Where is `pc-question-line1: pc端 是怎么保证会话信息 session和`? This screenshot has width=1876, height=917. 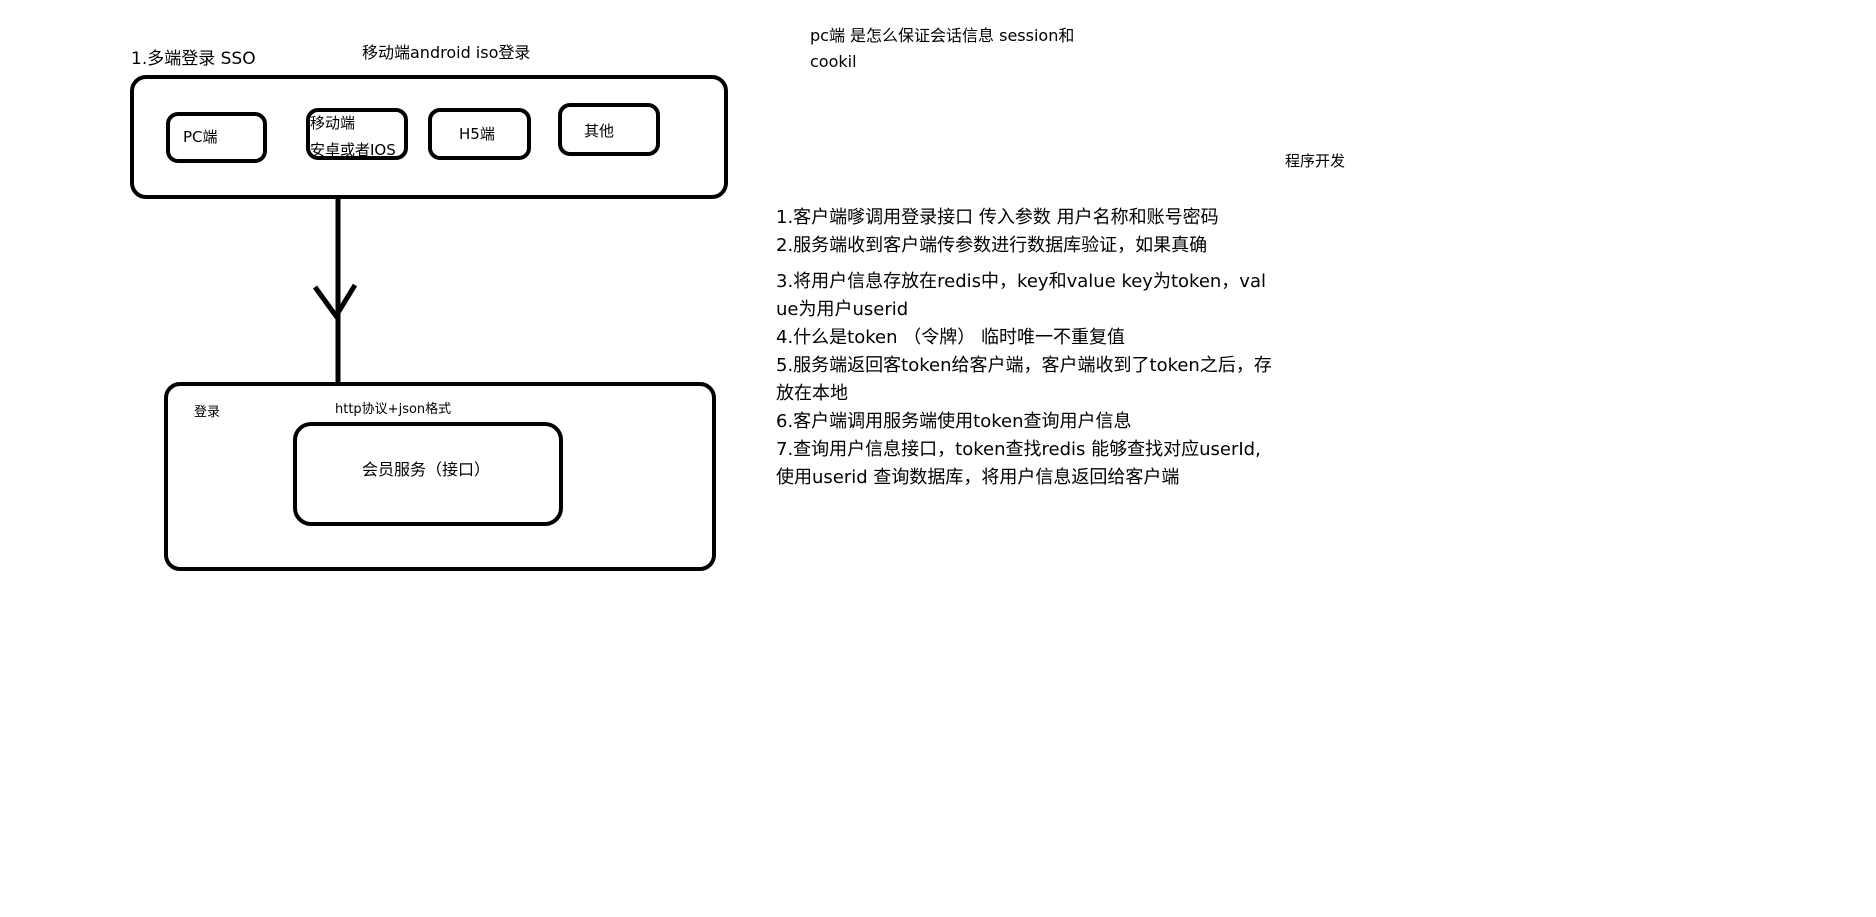
pc-question-line1: pc端 是怎么保证会话信息 session和 is located at coordinates (942, 35).